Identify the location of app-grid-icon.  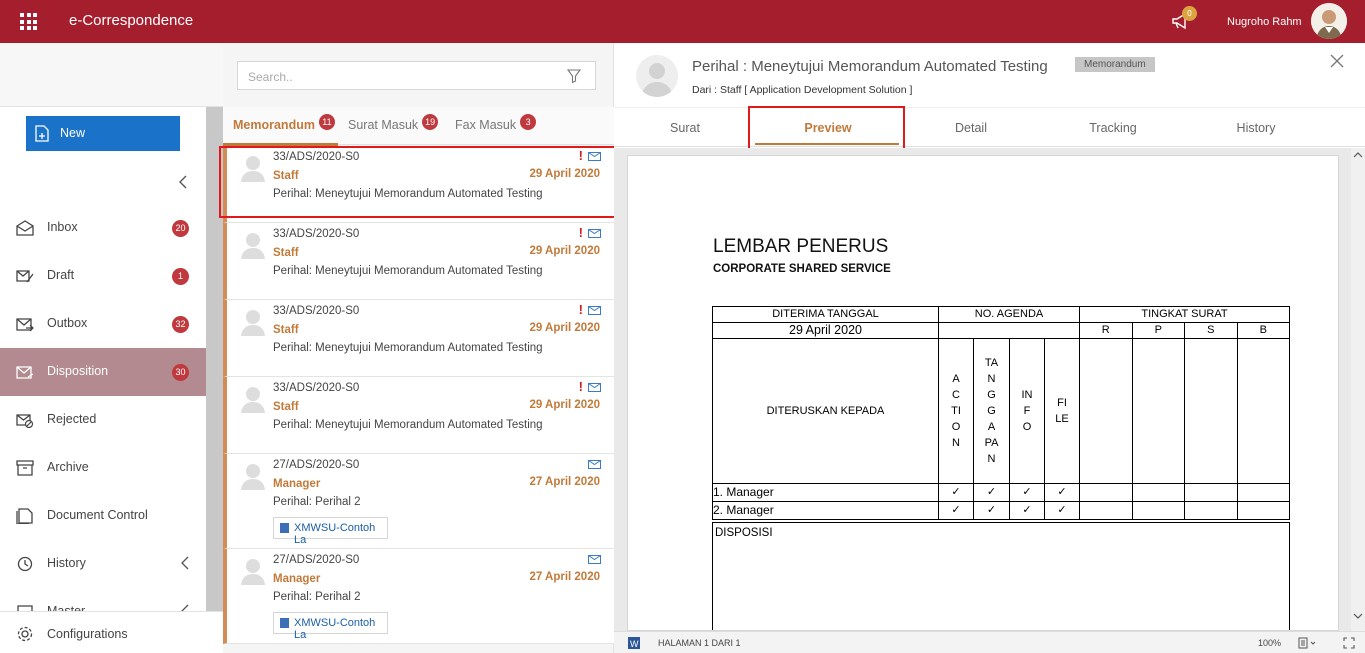
(28, 21).